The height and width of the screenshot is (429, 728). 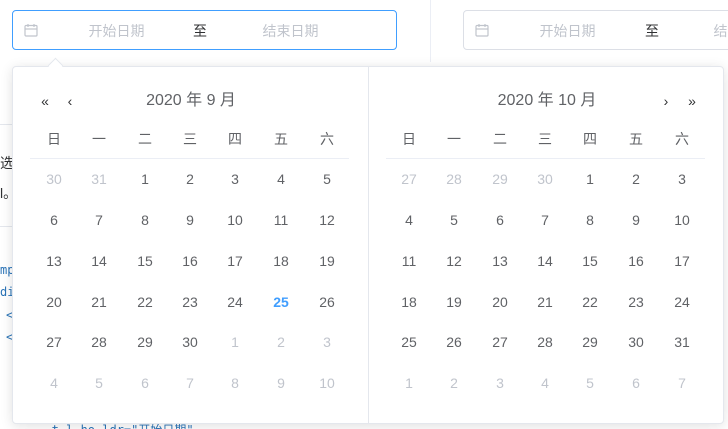 I want to click on next-month-button: ›, so click(x=666, y=101).